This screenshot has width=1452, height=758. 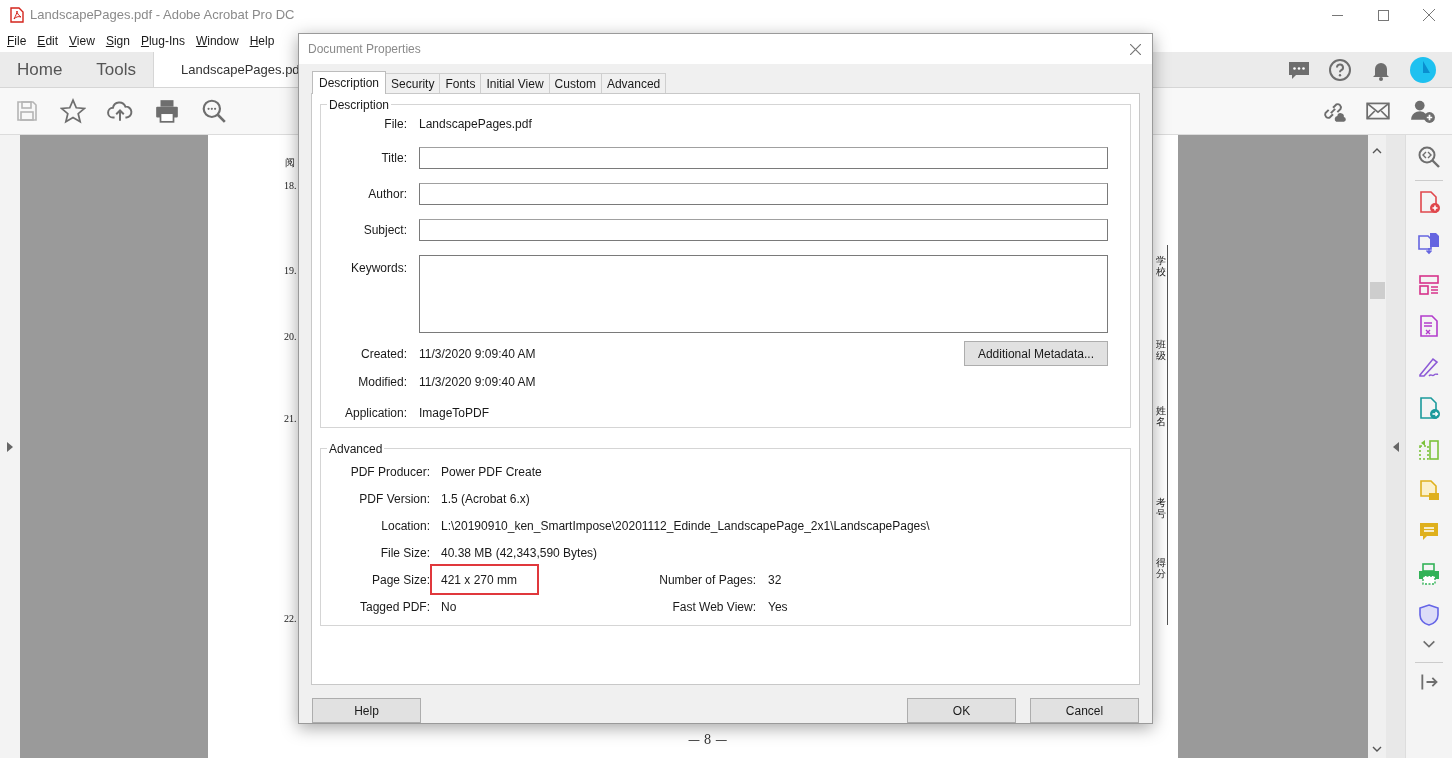 I want to click on field-label: Location:, so click(x=405, y=526).